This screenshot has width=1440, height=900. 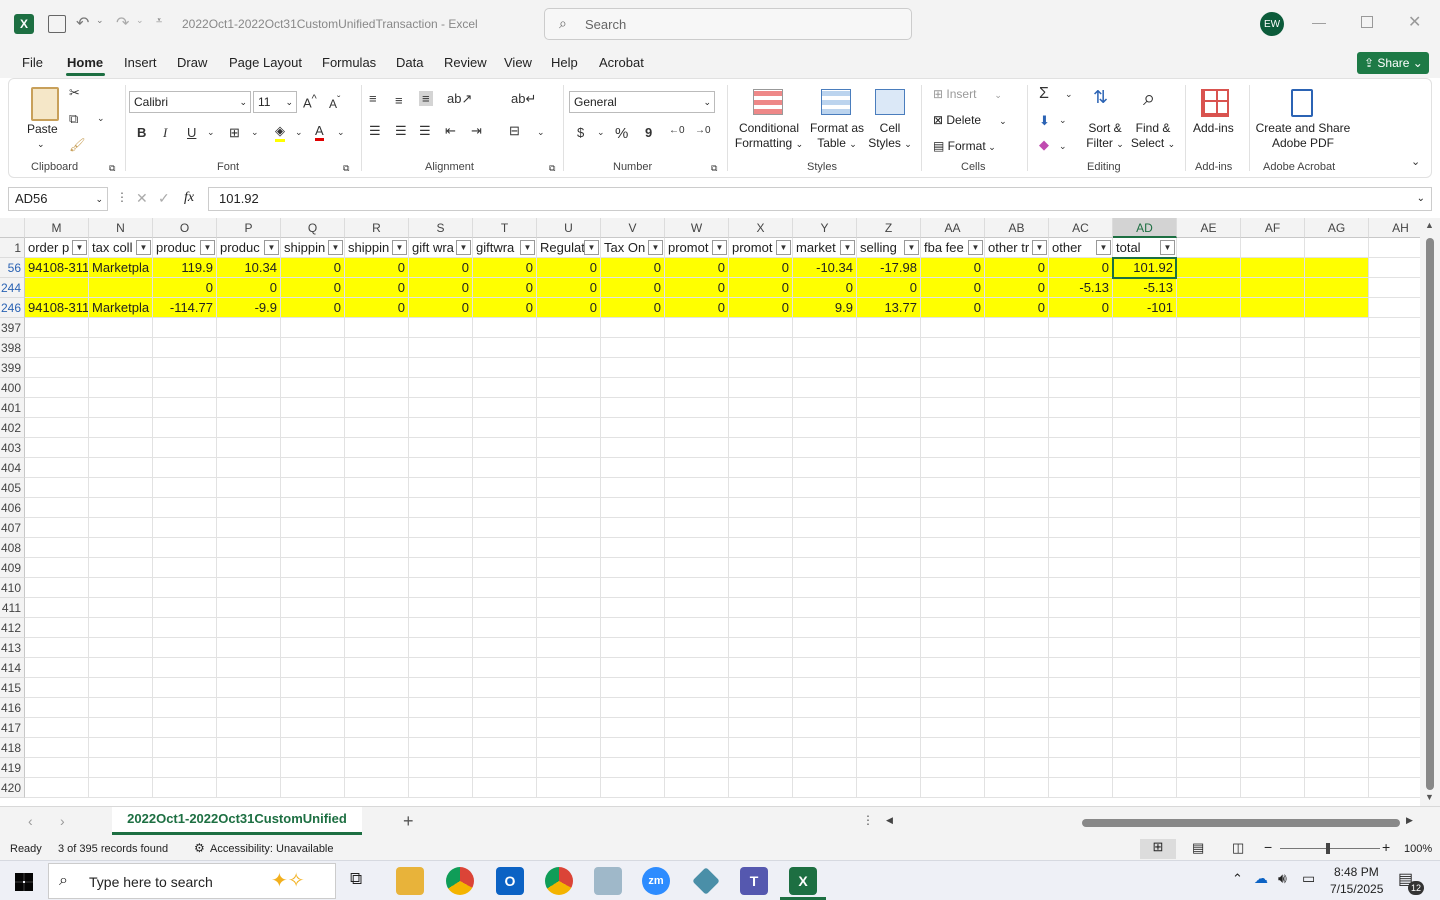 What do you see at coordinates (1105, 136) in the screenshot?
I see `sort-filter-button: Sort & Filter ⌄` at bounding box center [1105, 136].